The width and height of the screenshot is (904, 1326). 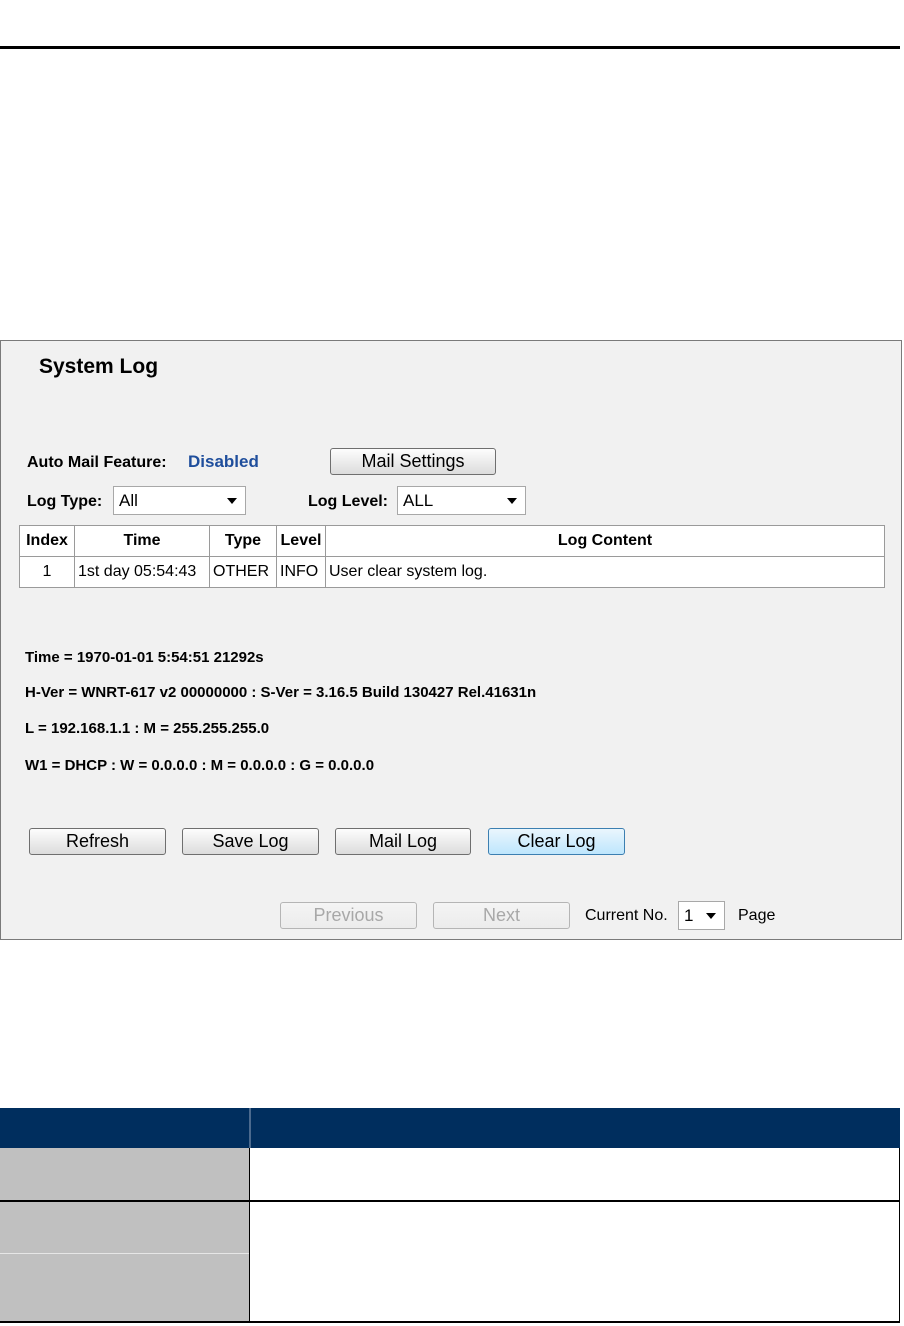 I want to click on info-time: Time = 1970-01-01 5:54:51 21292s, so click(x=144, y=657).